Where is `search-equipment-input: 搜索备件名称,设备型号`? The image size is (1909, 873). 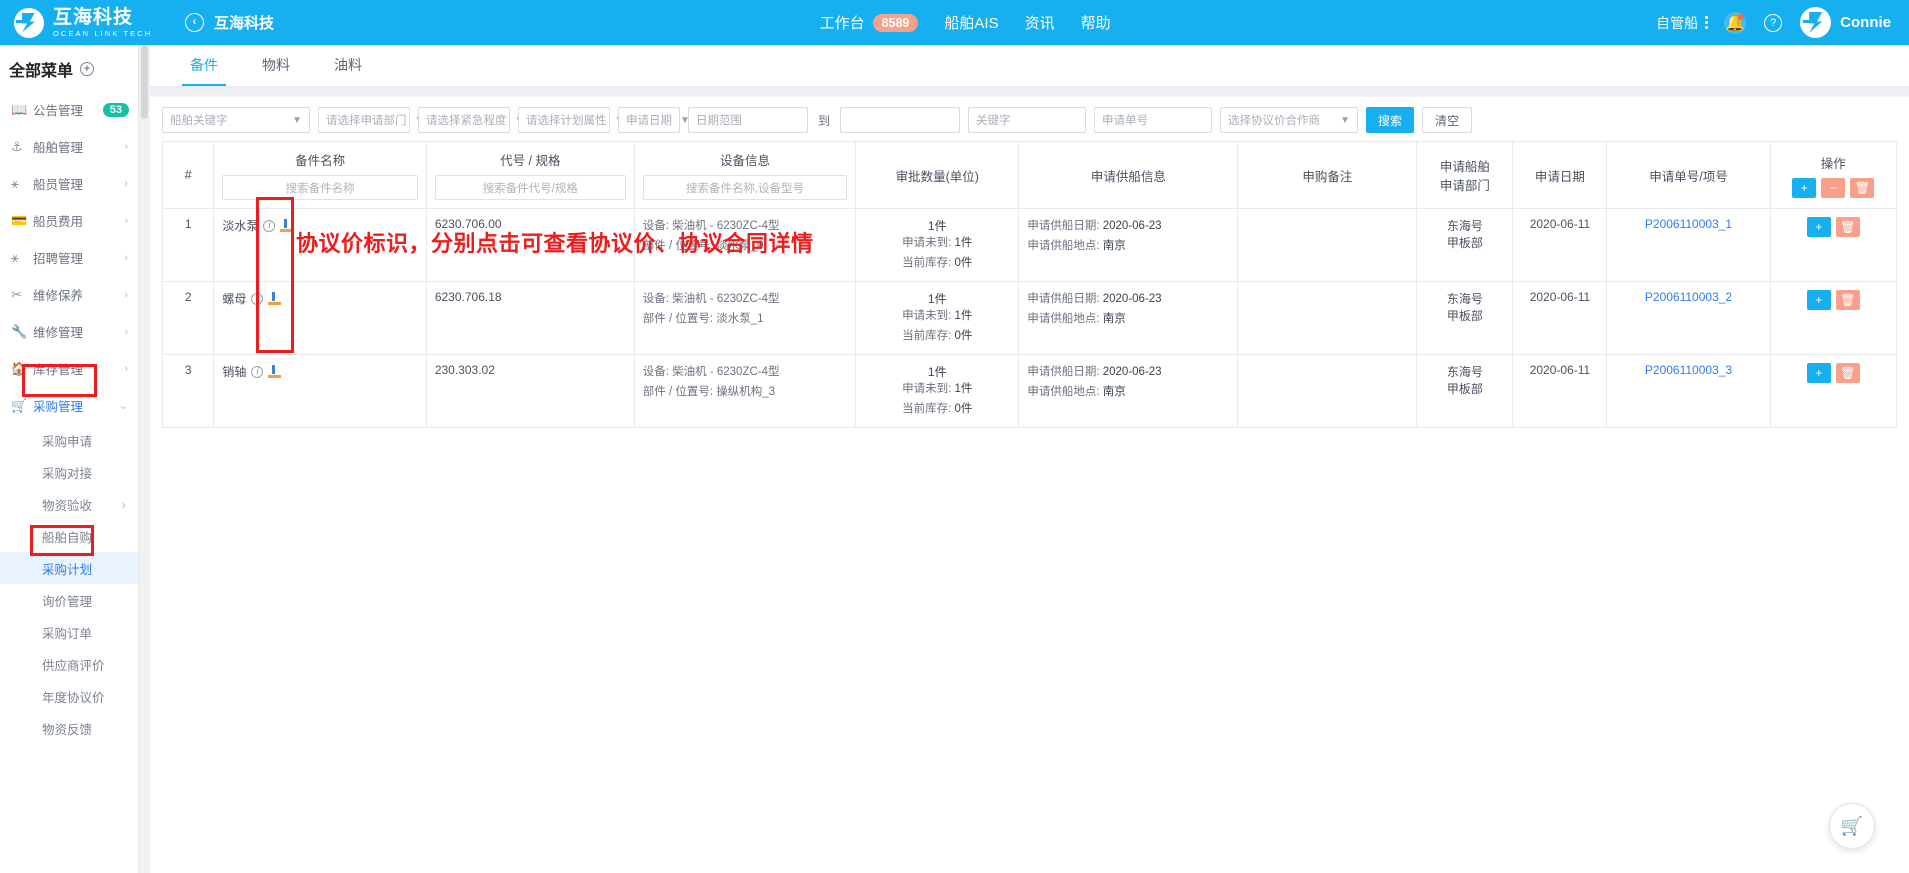
search-equipment-input: 搜索备件名称,设备型号 is located at coordinates (745, 187).